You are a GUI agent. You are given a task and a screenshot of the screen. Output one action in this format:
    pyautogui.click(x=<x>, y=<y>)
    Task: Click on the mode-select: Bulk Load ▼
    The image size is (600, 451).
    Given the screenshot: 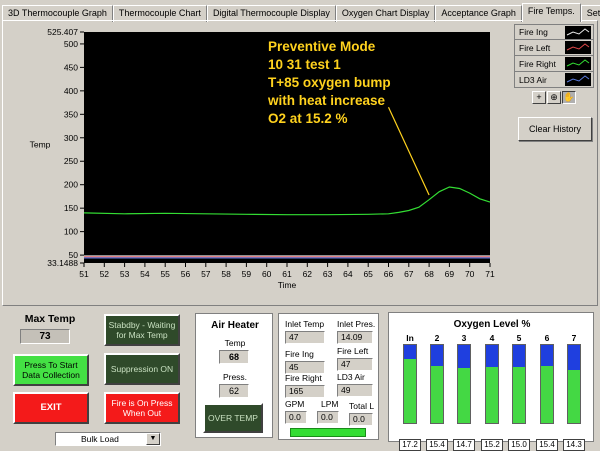 What is the action you would take?
    pyautogui.click(x=108, y=439)
    